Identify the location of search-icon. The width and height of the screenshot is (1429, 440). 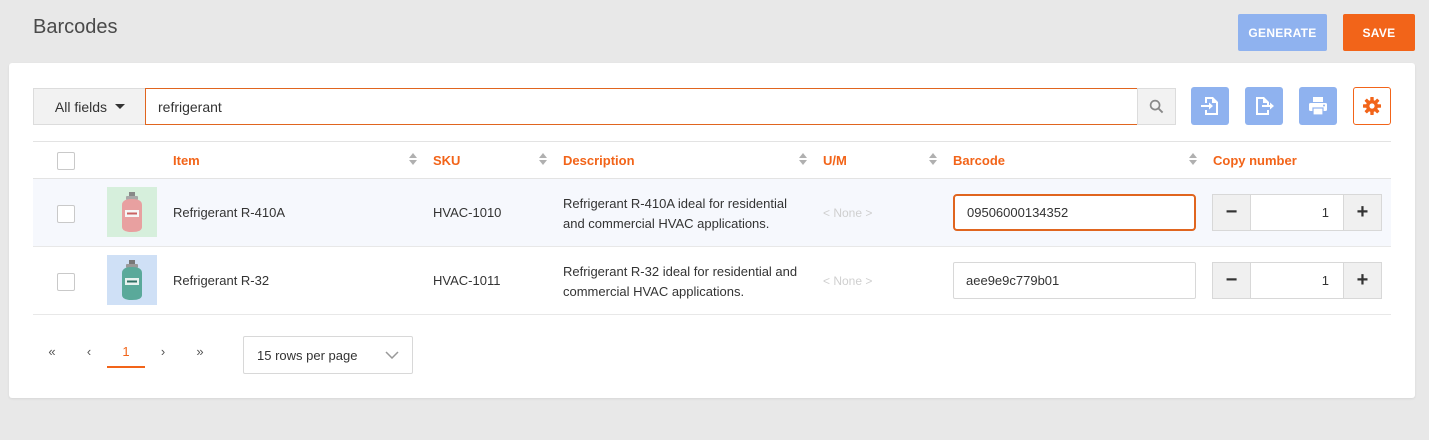
(1156, 106).